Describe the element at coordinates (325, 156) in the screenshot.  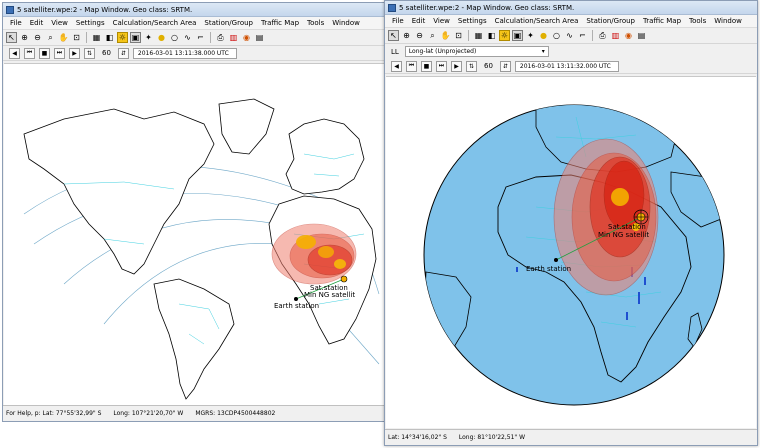
I see `continent-europe` at that location.